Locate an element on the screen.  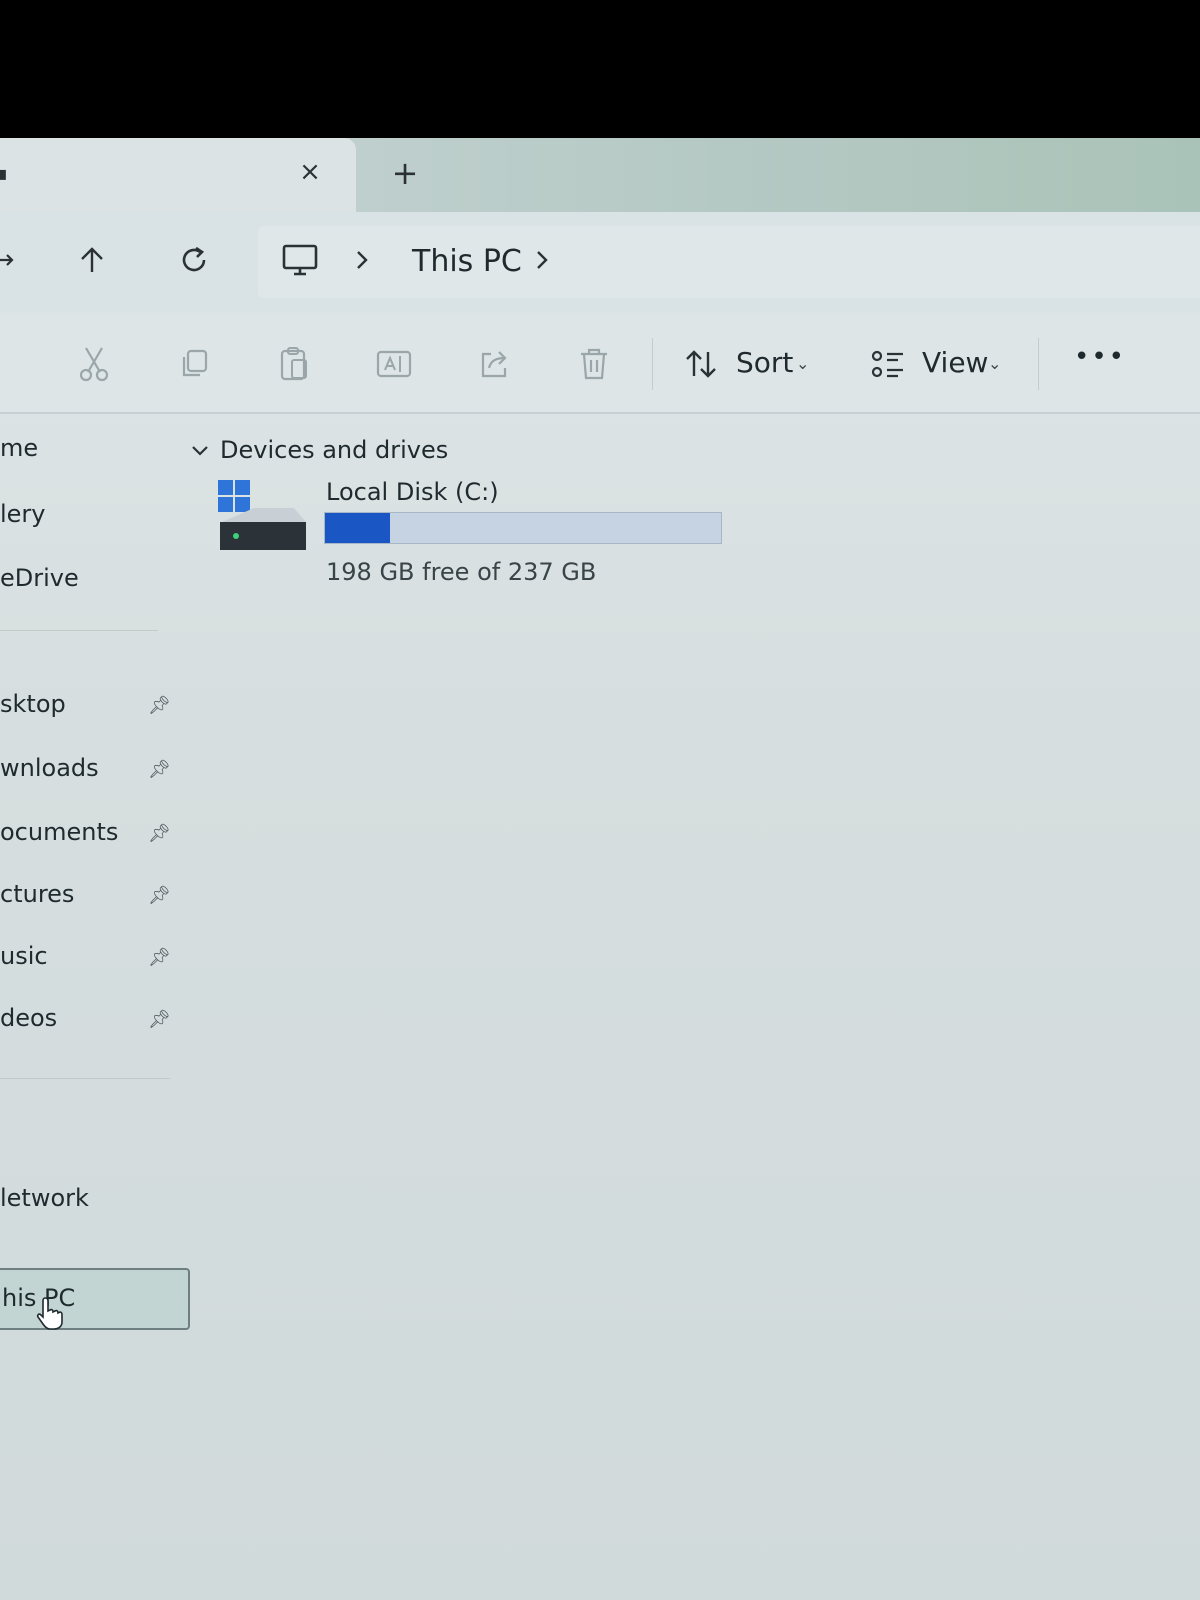
view-icon-wrap is located at coordinates (888, 364).